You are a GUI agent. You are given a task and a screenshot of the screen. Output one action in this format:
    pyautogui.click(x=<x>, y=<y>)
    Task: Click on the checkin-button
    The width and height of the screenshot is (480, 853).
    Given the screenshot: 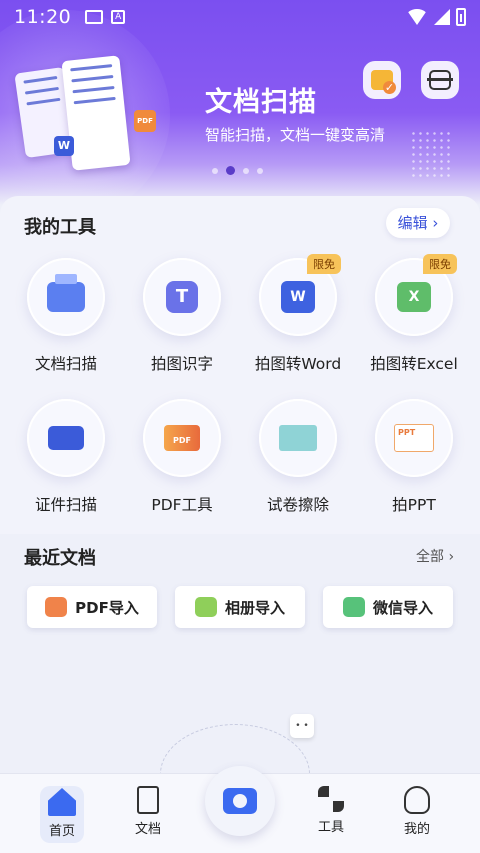 What is the action you would take?
    pyautogui.click(x=382, y=80)
    